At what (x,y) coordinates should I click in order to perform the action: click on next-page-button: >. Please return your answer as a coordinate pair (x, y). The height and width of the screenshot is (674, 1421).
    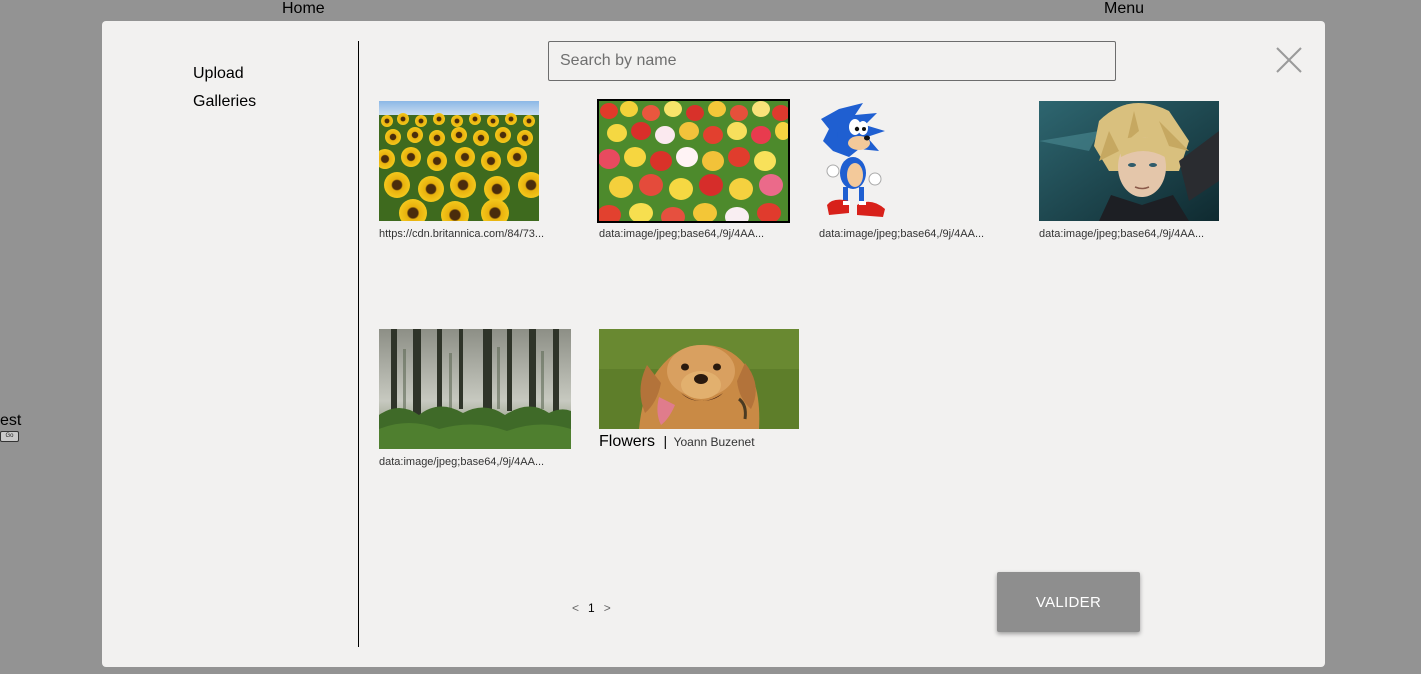
    Looking at the image, I should click on (607, 608).